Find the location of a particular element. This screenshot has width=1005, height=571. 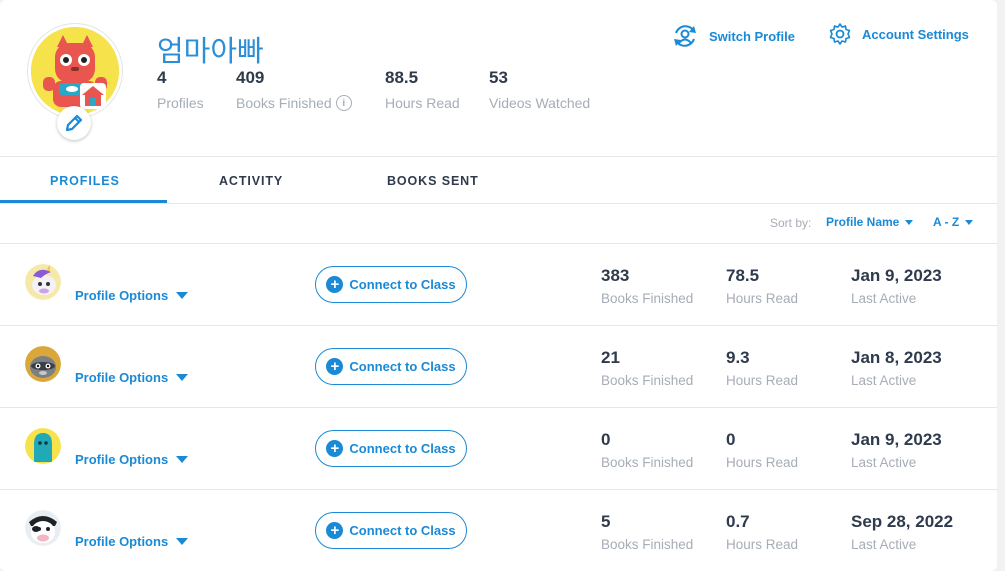

switch-profile-button: Switch Profile is located at coordinates (733, 36).